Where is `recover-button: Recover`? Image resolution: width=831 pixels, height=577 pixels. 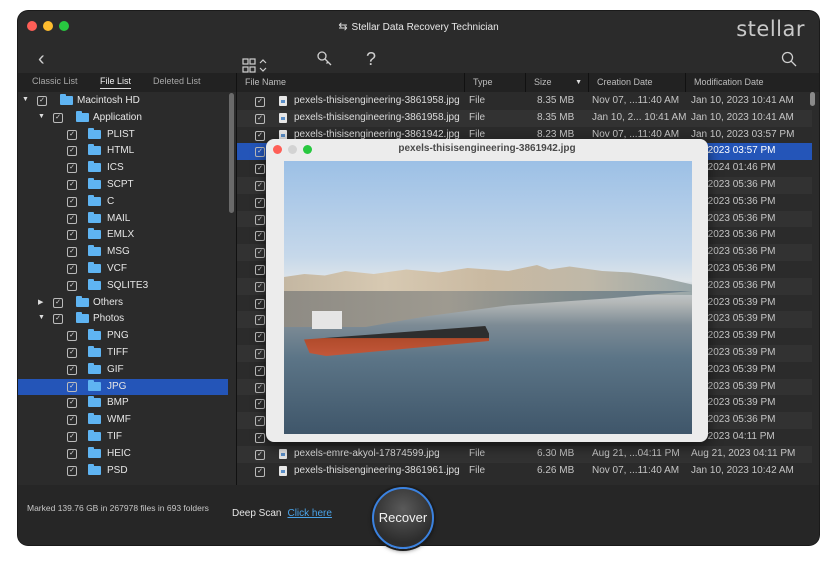 recover-button: Recover is located at coordinates (403, 518).